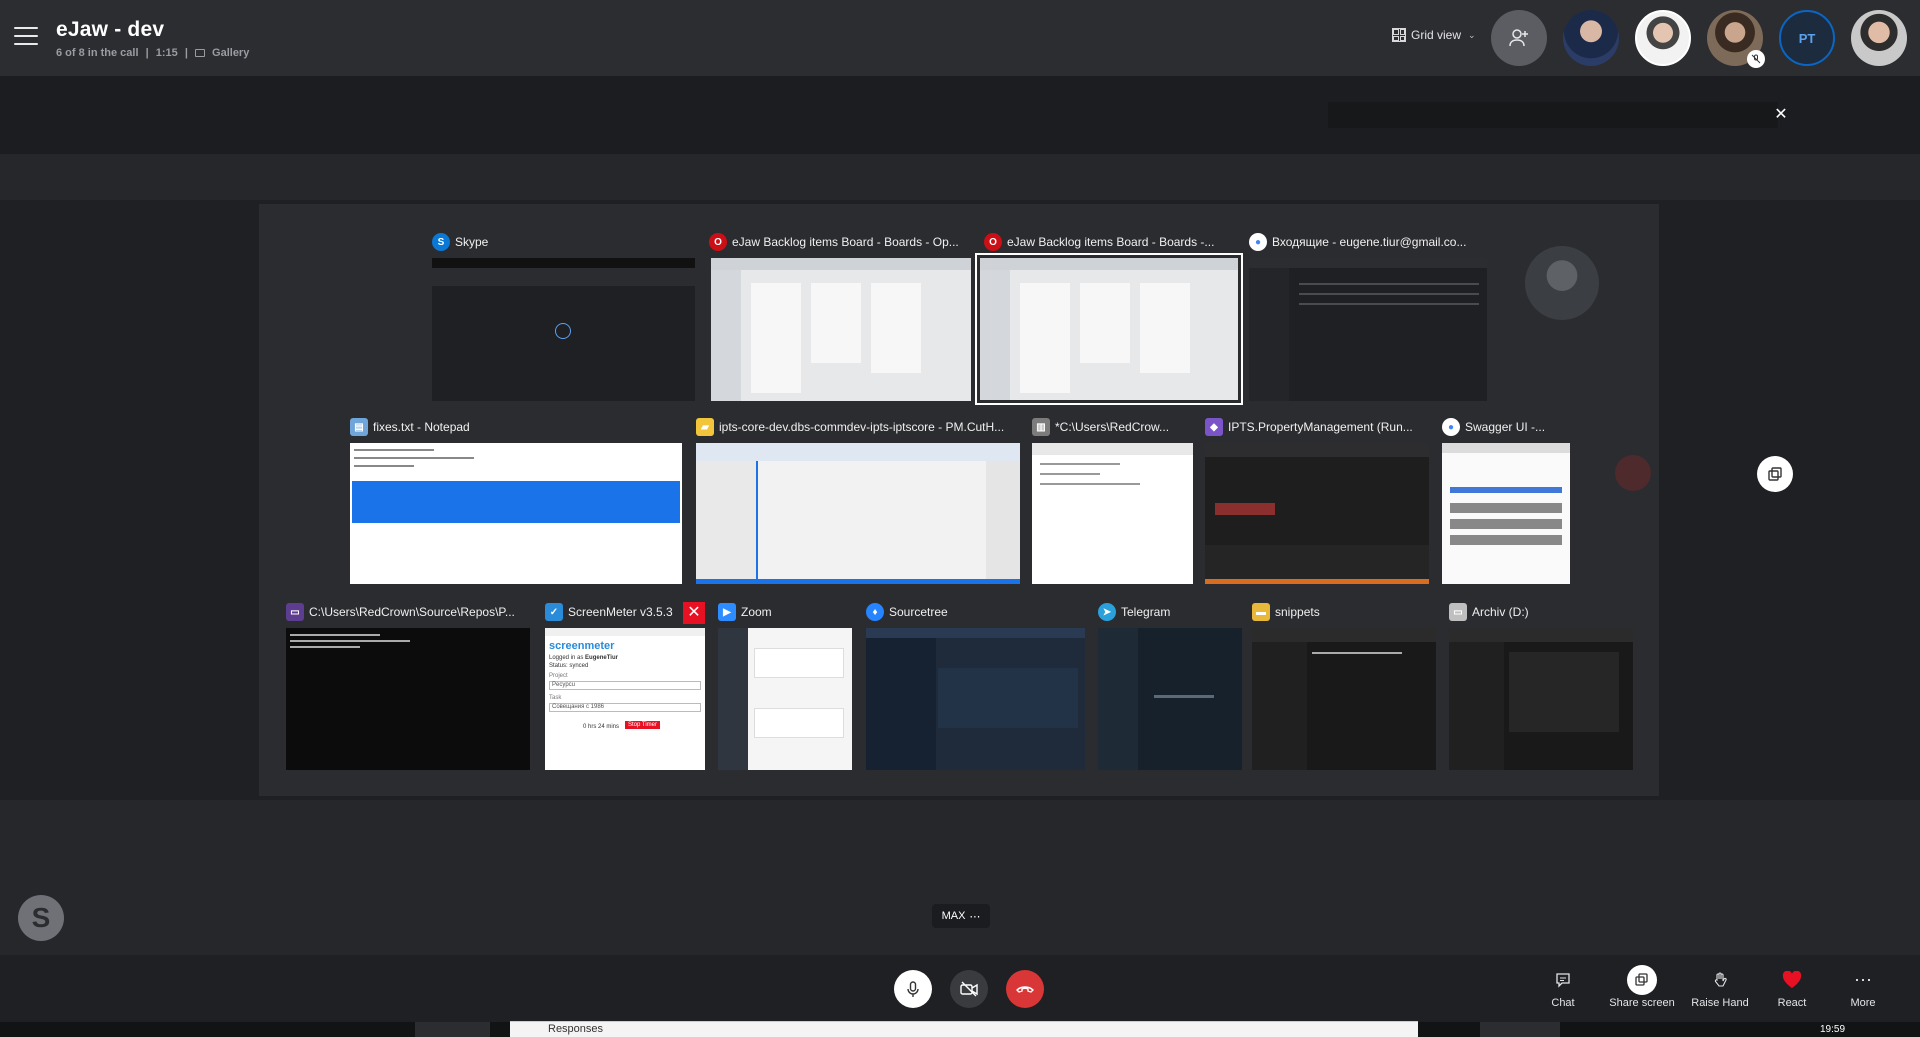 Image resolution: width=1920 pixels, height=1037 pixels. I want to click on call-duration: 1:15, so click(166, 53).